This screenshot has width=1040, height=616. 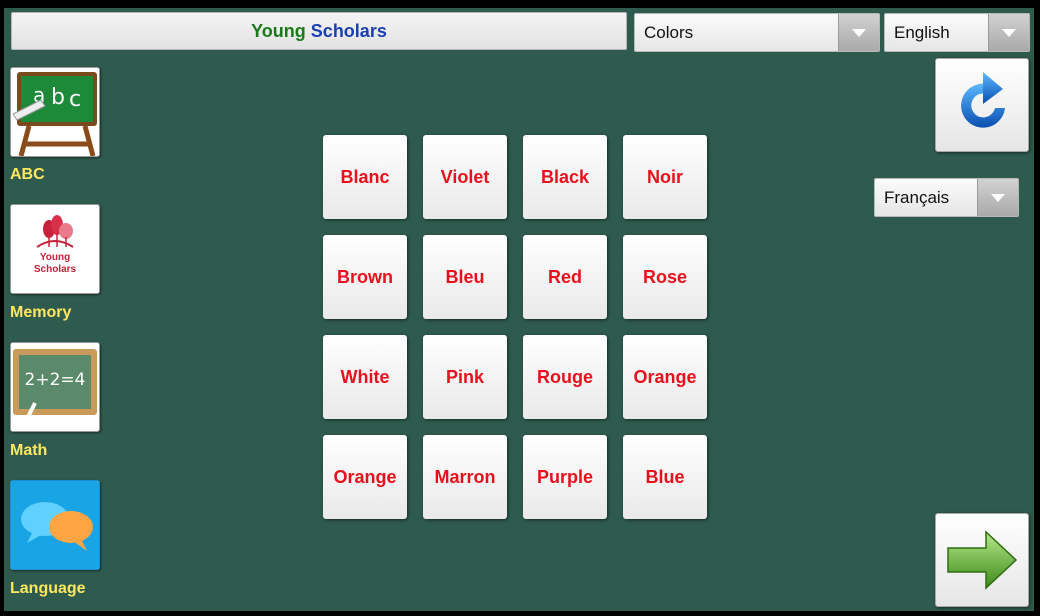 What do you see at coordinates (565, 177) in the screenshot?
I see `word-tile: Black` at bounding box center [565, 177].